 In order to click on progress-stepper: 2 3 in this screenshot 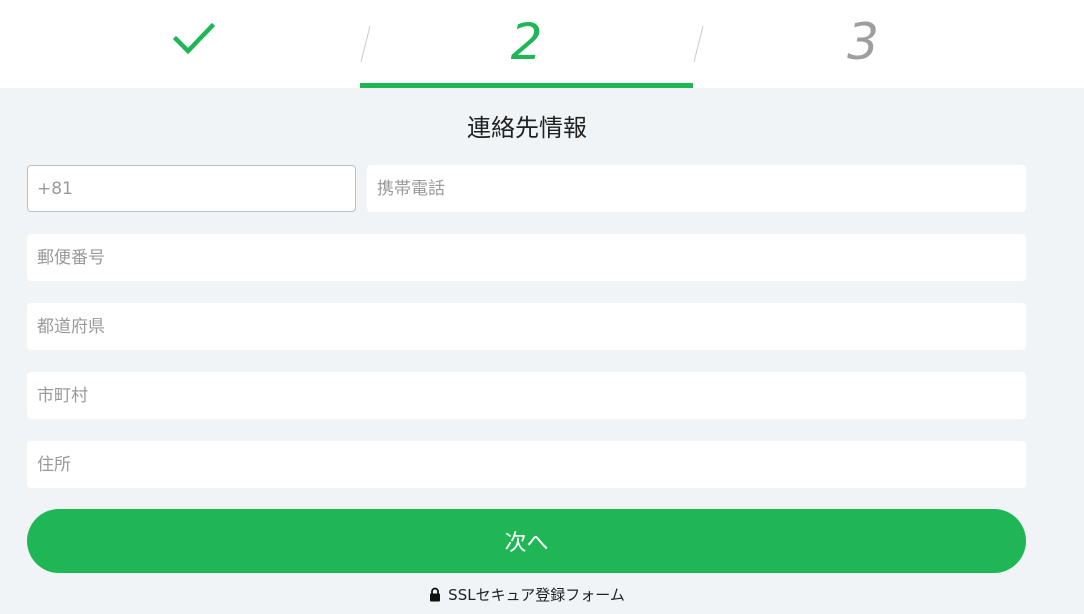, I will do `click(542, 44)`.